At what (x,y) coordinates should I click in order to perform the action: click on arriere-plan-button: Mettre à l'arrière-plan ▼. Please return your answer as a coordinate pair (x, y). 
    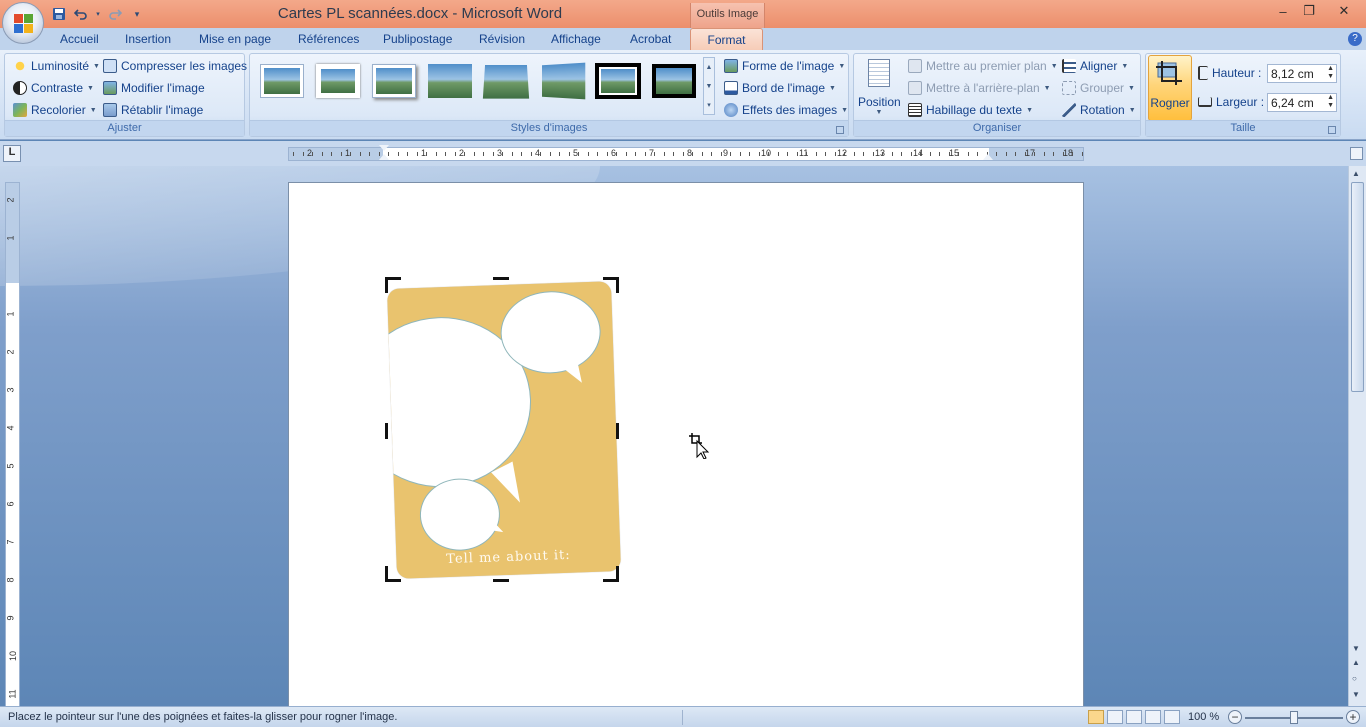
    Looking at the image, I should click on (979, 88).